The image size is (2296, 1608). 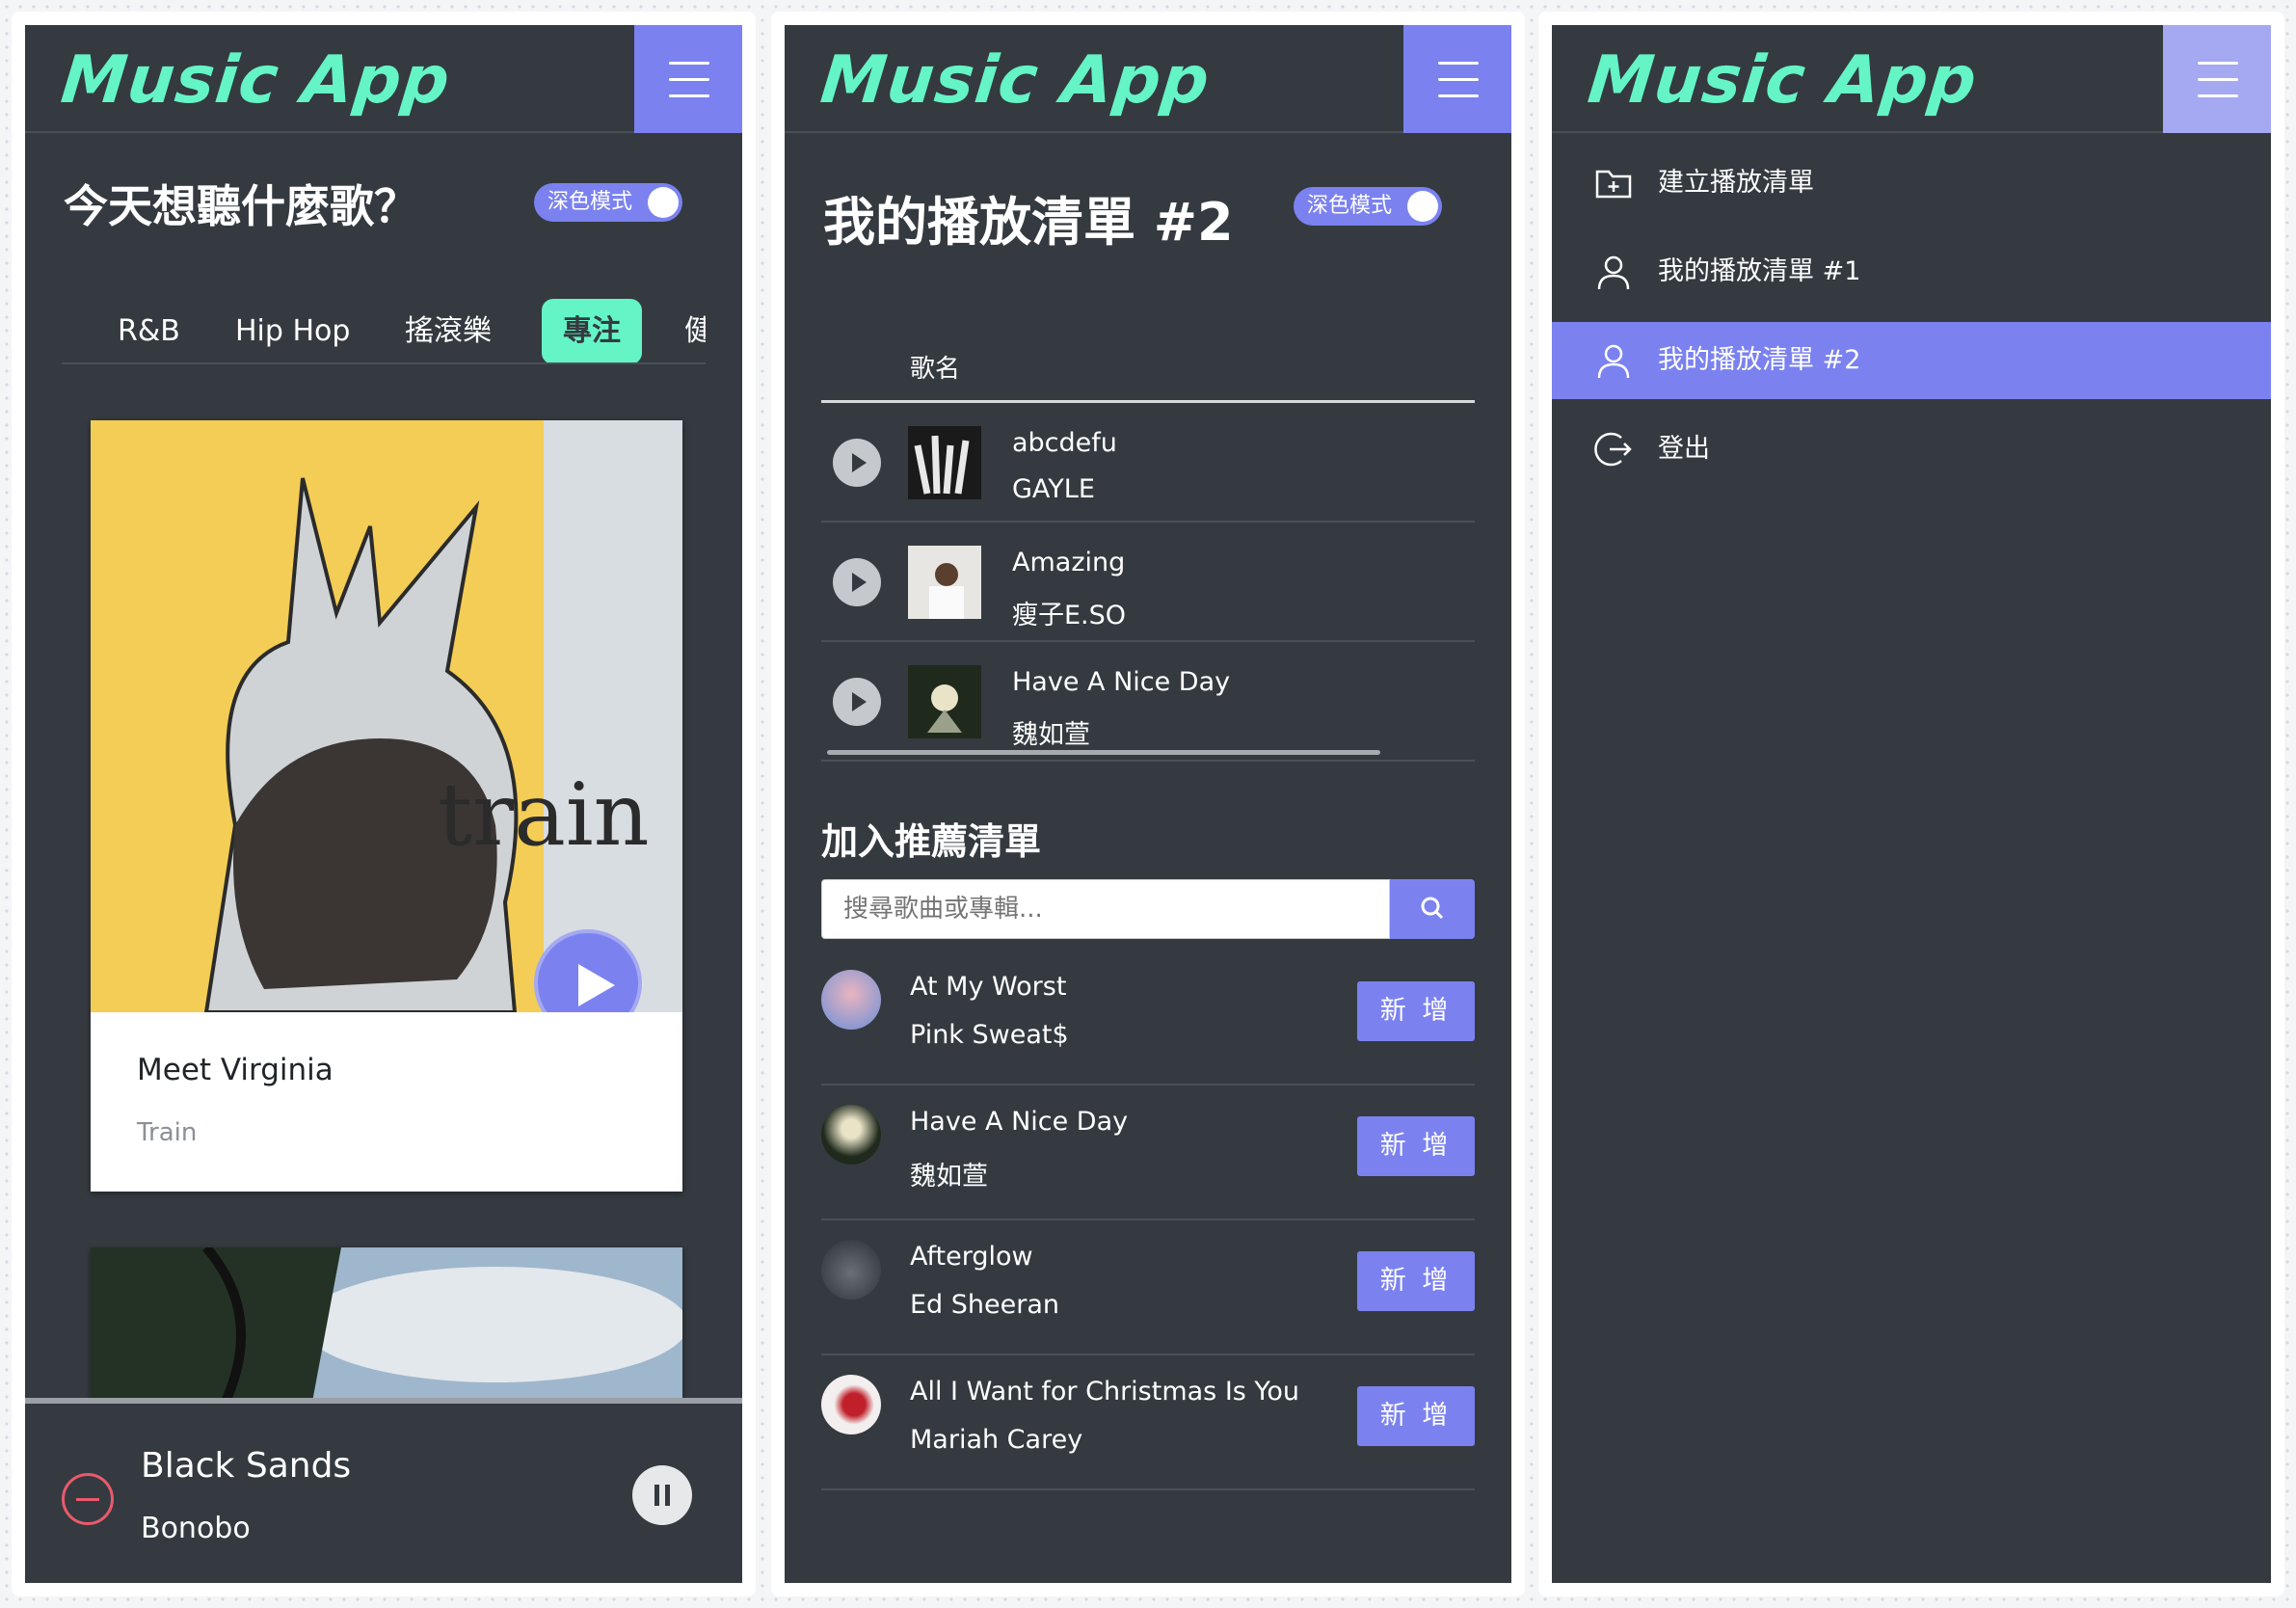 I want to click on rec-artist: Pink Sweat$, so click(x=990, y=1035).